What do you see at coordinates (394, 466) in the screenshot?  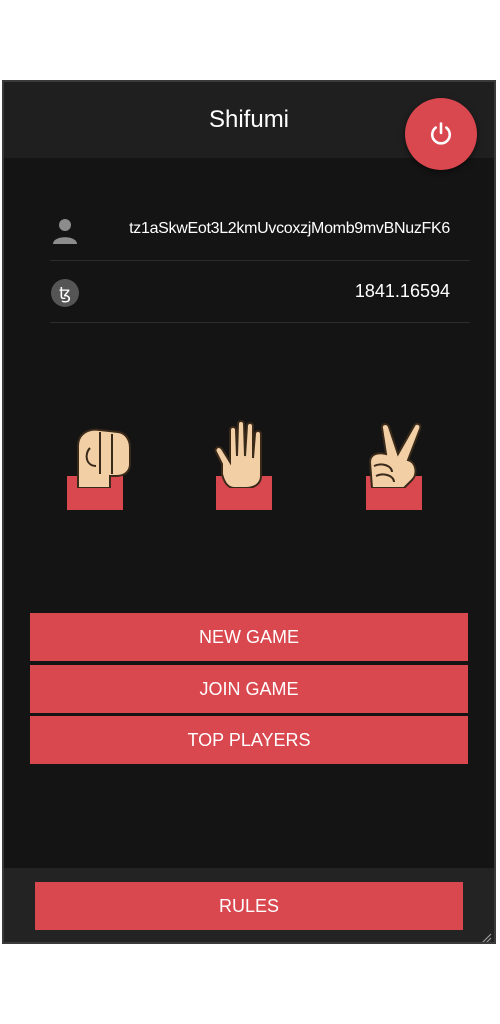 I see `scissors-hand-icon` at bounding box center [394, 466].